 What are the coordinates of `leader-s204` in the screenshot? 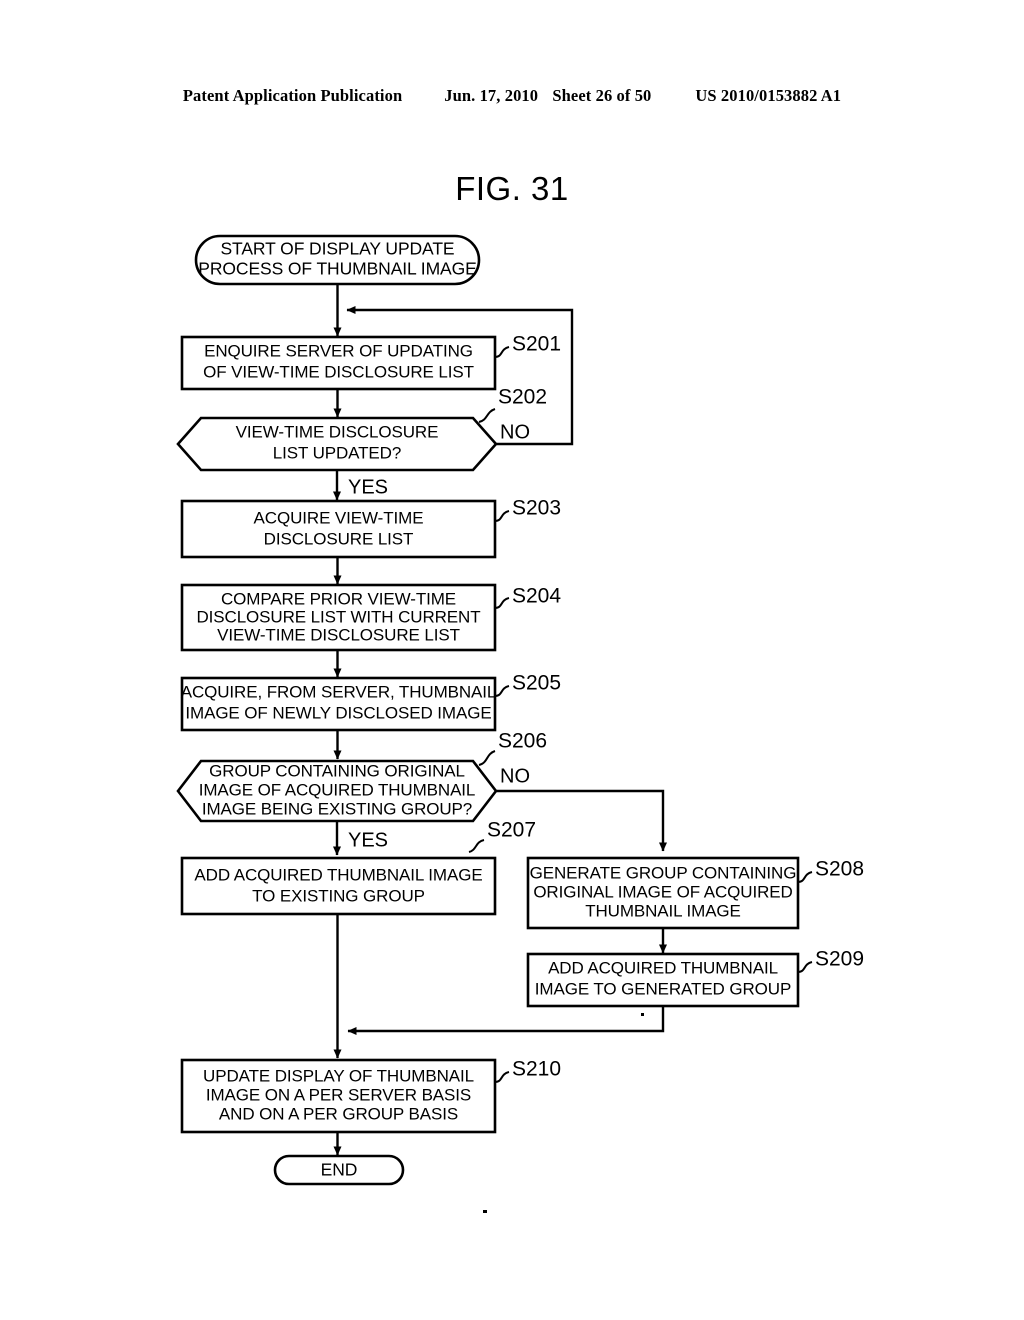 It's located at (502, 603).